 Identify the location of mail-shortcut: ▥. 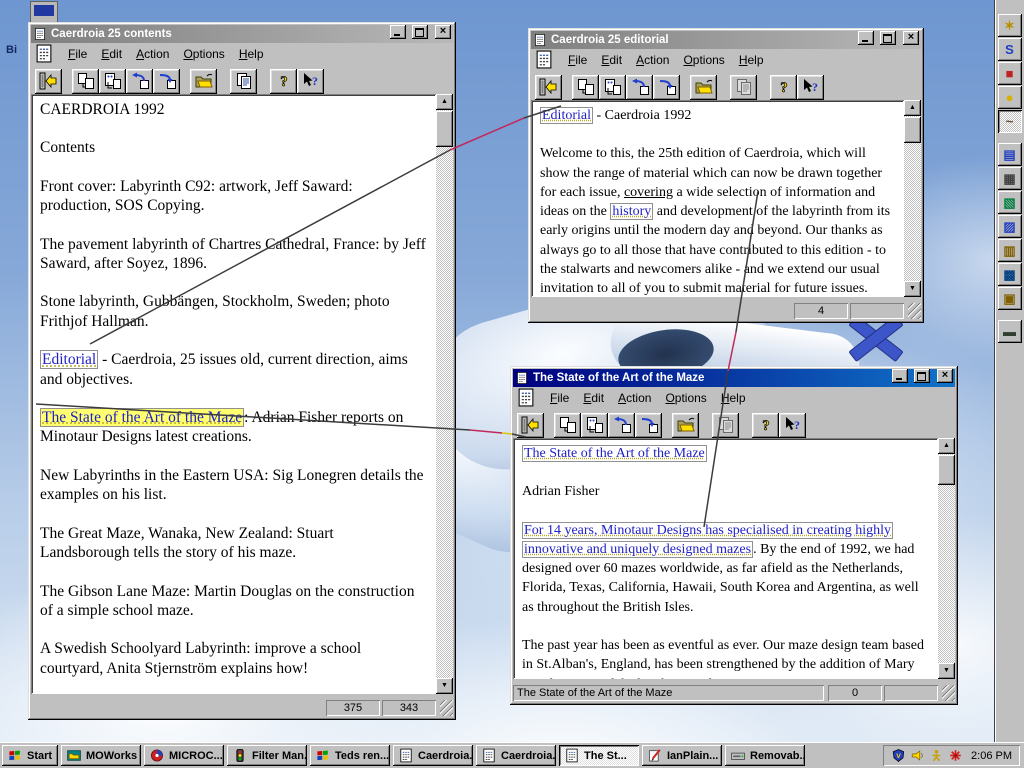
(1009, 250).